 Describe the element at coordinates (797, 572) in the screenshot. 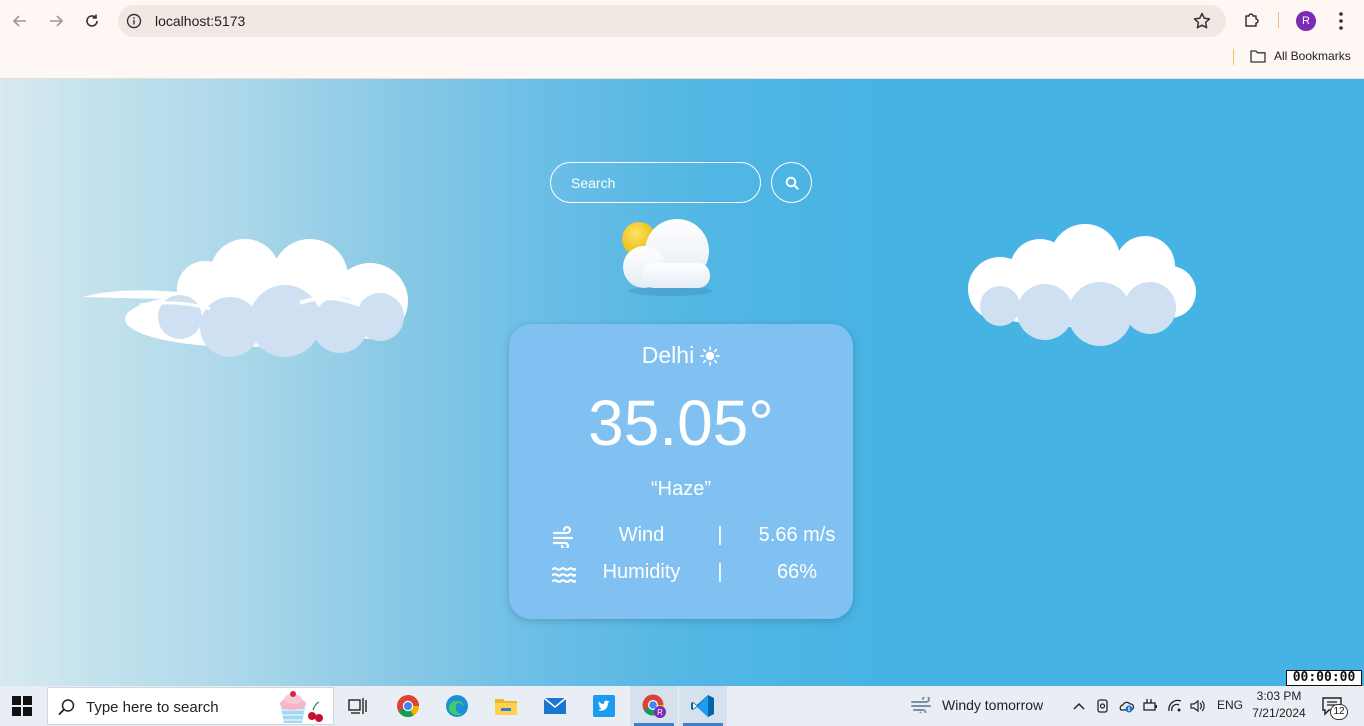

I see `humidity-value: 66%` at that location.